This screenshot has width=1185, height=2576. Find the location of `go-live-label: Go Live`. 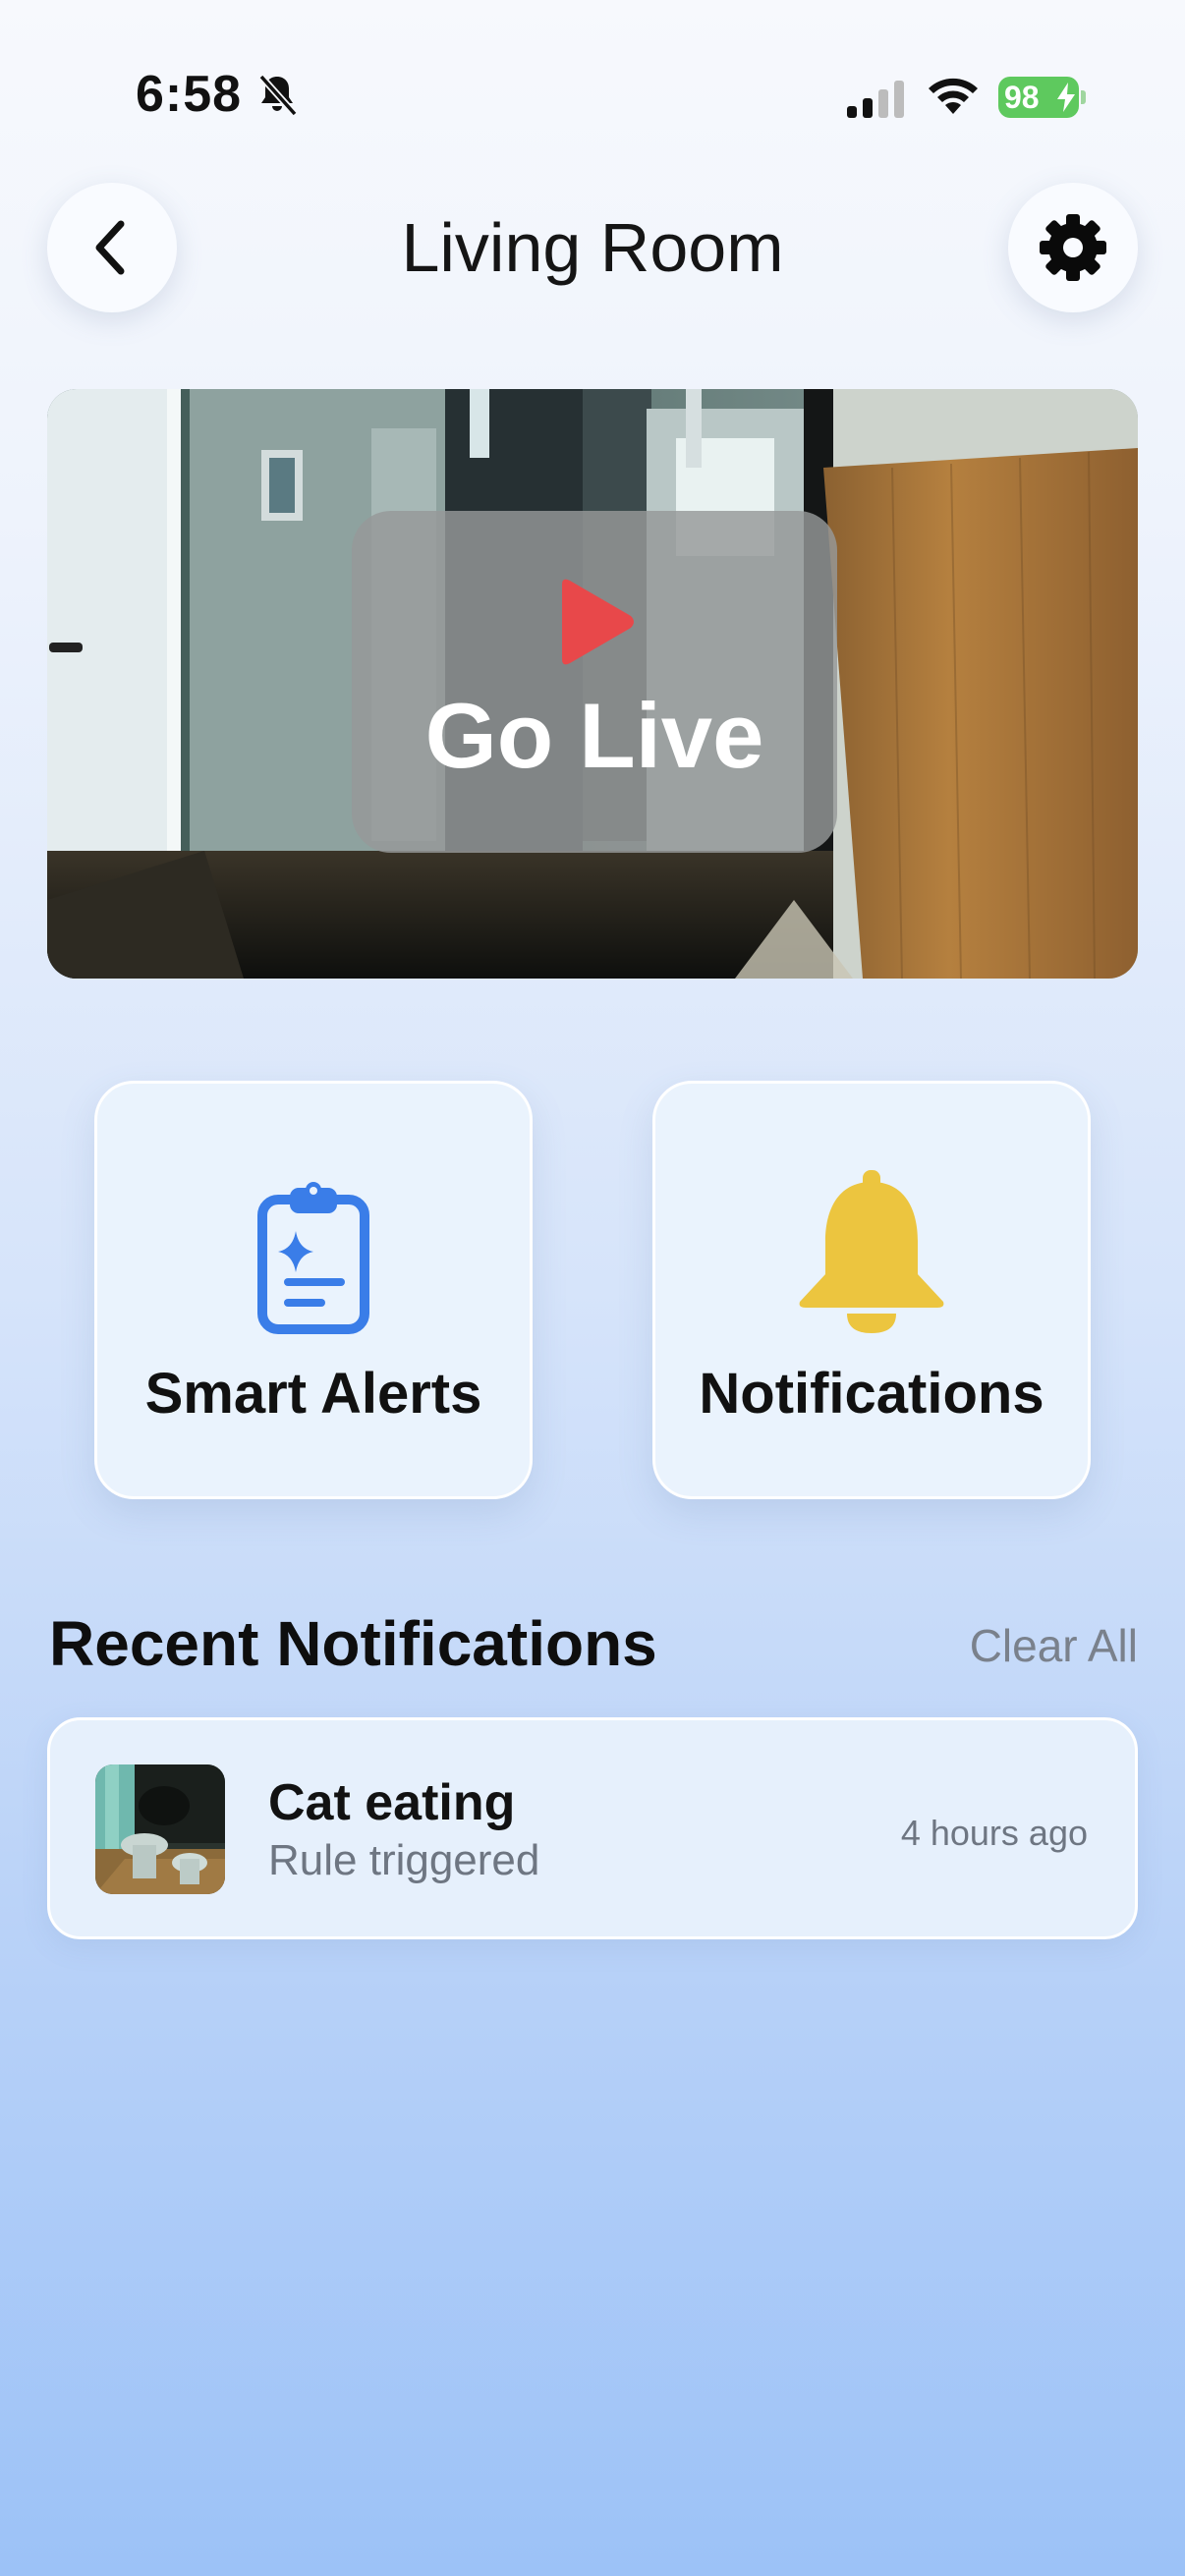

go-live-label: Go Live is located at coordinates (594, 735).